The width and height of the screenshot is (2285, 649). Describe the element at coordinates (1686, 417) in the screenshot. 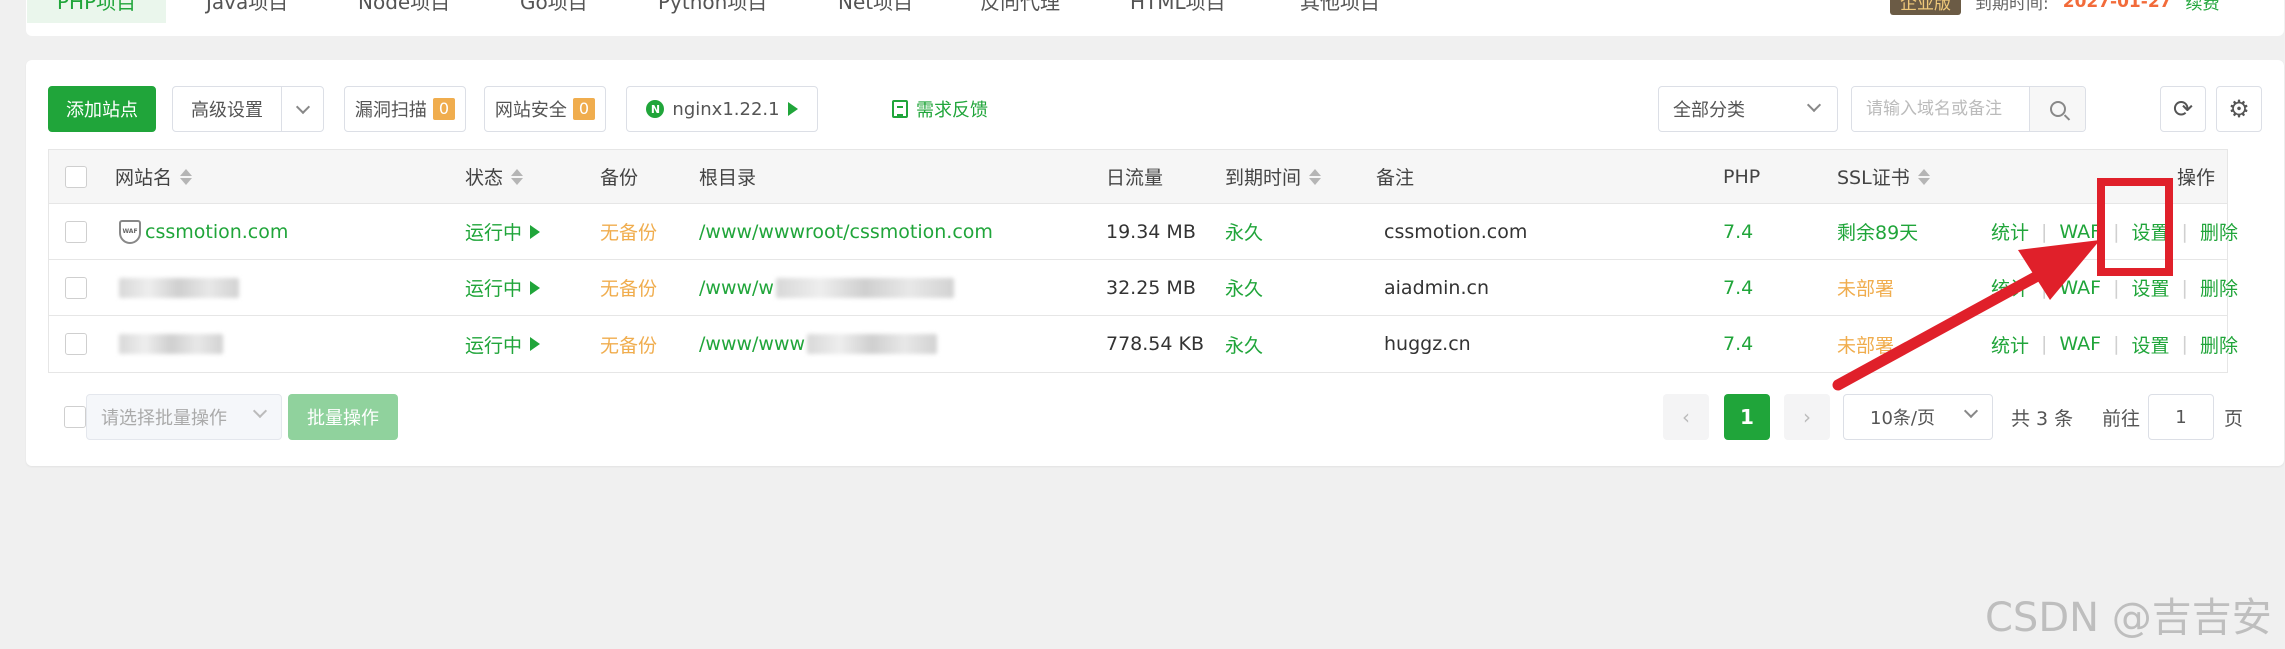

I see `prev-page-button: ‹` at that location.